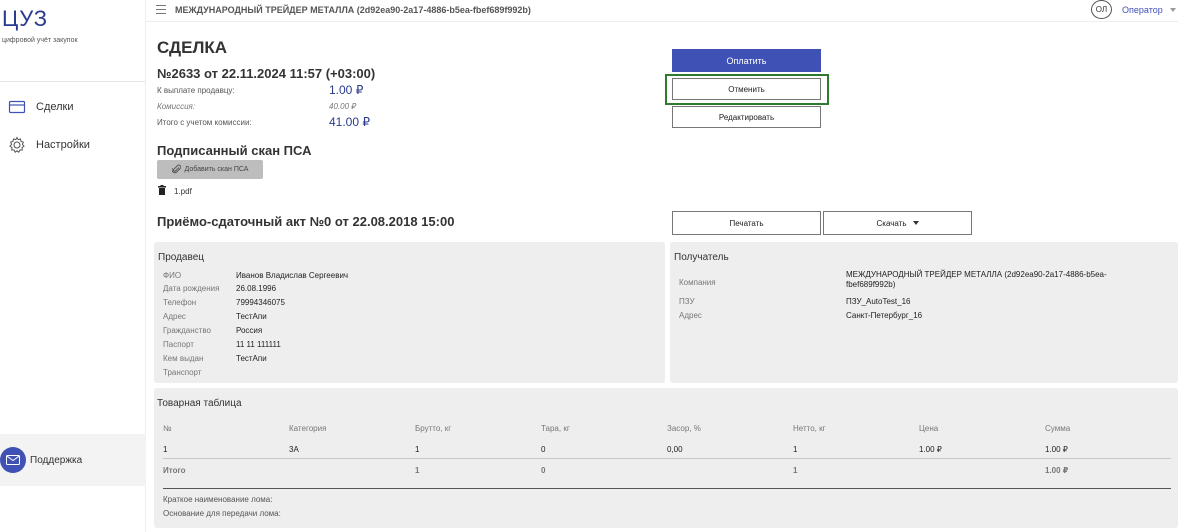 This screenshot has height=532, width=1178. What do you see at coordinates (308, 428) in the screenshot?
I see `column-header: Категория` at bounding box center [308, 428].